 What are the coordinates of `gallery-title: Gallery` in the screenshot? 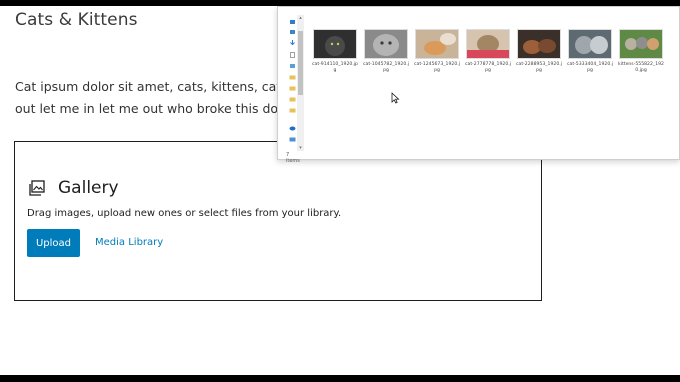 It's located at (88, 188).